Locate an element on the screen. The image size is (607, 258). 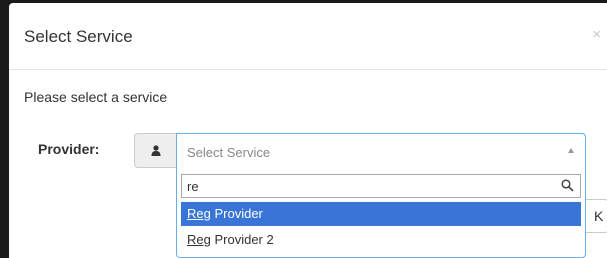
modal-title: Select Service is located at coordinates (78, 36).